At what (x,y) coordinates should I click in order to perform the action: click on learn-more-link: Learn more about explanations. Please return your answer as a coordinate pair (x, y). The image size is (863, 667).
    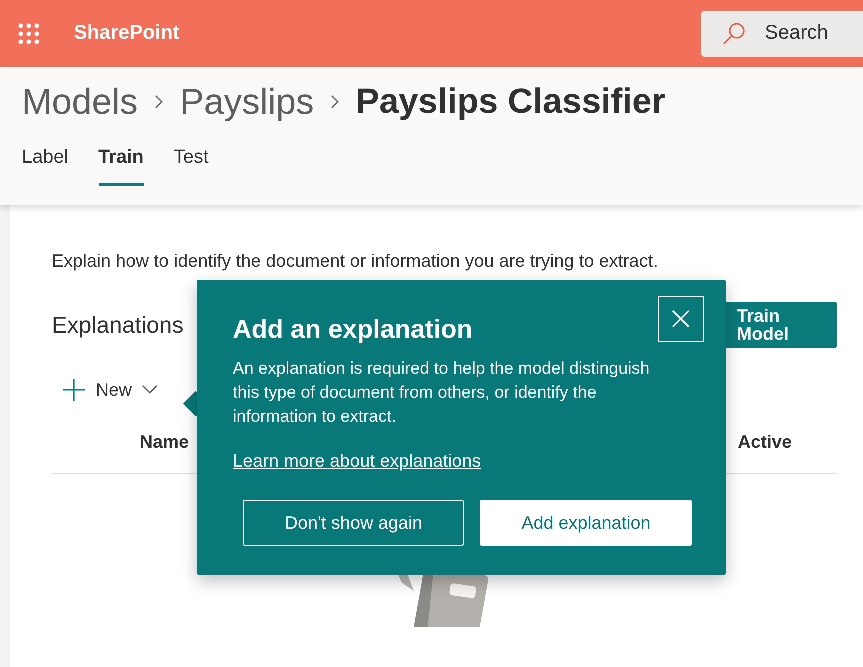
    Looking at the image, I should click on (357, 461).